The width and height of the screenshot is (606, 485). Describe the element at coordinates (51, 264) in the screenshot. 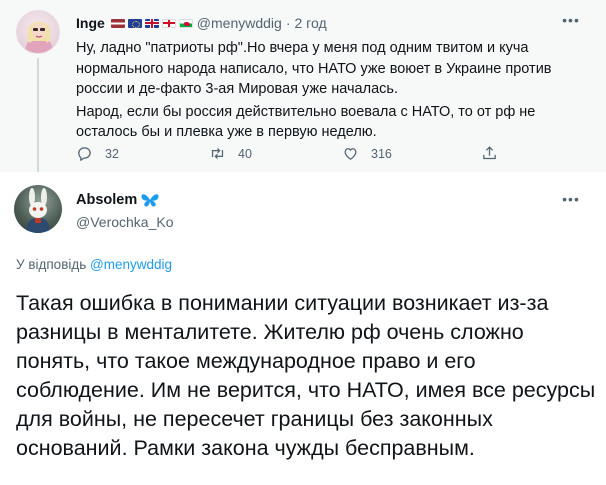

I see `replying-label: У відповідь` at that location.